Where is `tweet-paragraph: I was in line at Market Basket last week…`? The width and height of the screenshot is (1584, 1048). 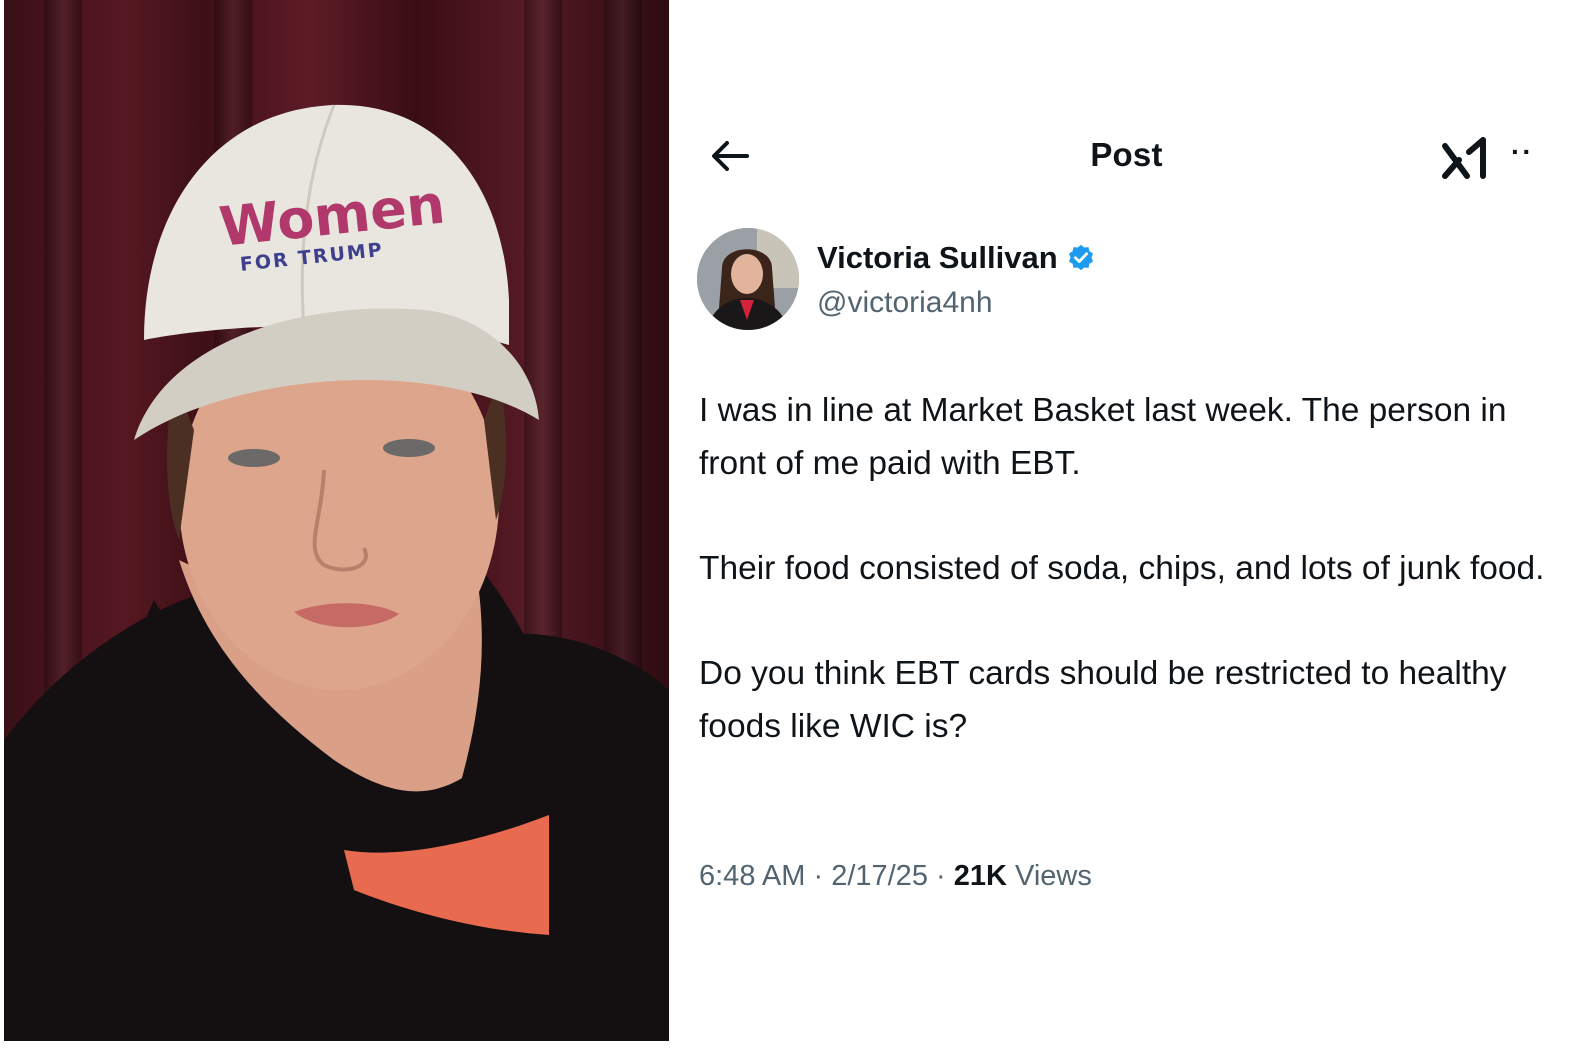 tweet-paragraph: I was in line at Market Basket last week… is located at coordinates (1103, 437).